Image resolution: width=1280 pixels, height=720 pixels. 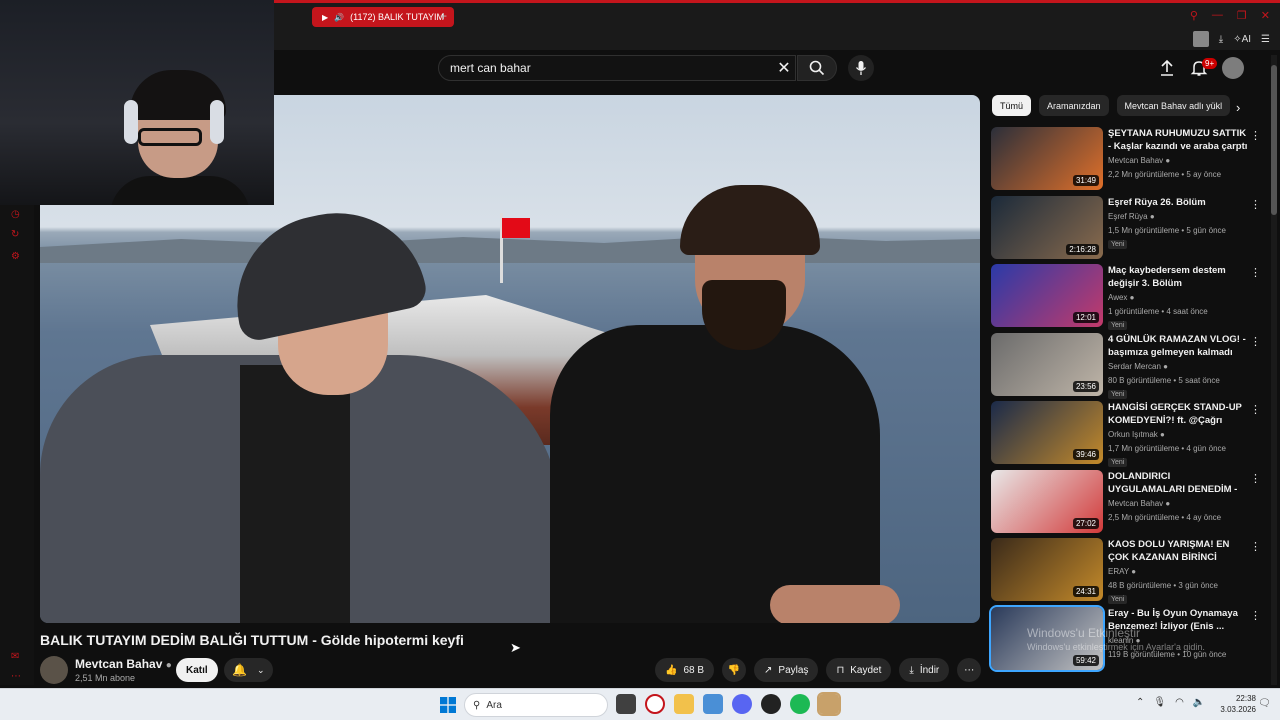 I want to click on more-icon: ⋯, so click(x=16, y=676).